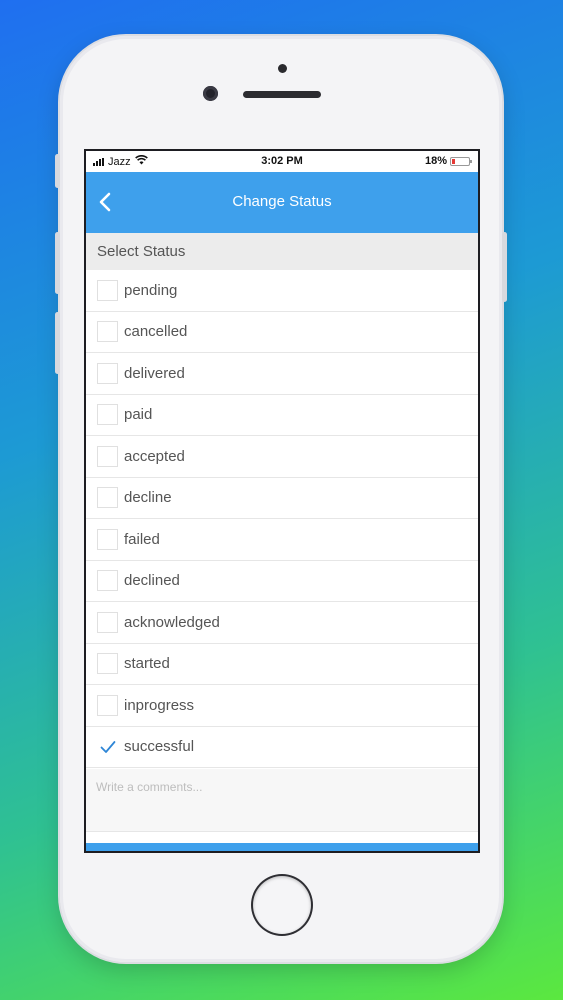 The width and height of the screenshot is (563, 1000). Describe the element at coordinates (461, 161) in the screenshot. I see `battery-icon` at that location.